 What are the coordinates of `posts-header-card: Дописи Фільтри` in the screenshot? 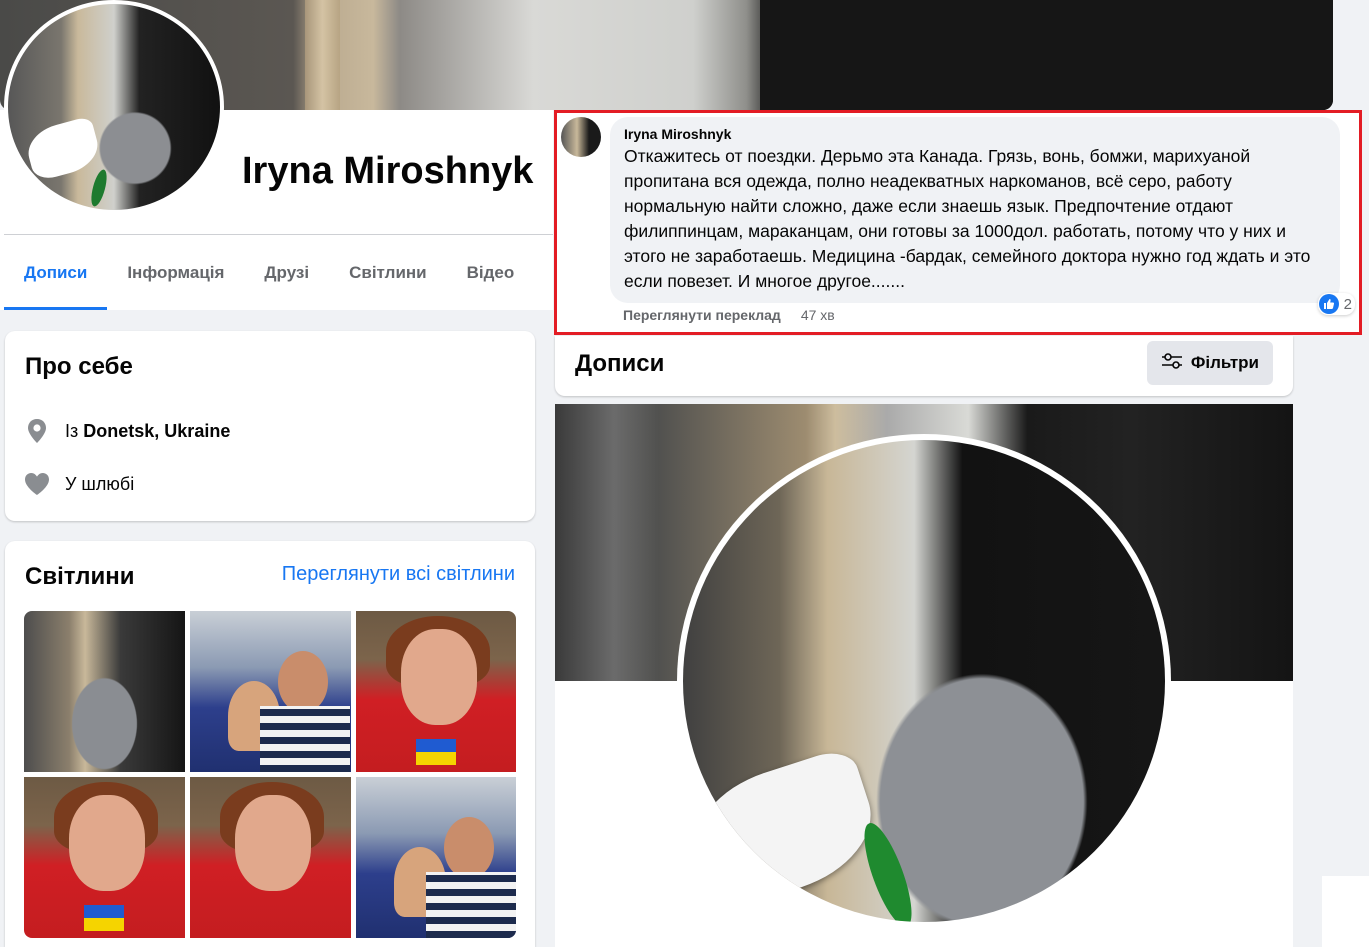 It's located at (924, 366).